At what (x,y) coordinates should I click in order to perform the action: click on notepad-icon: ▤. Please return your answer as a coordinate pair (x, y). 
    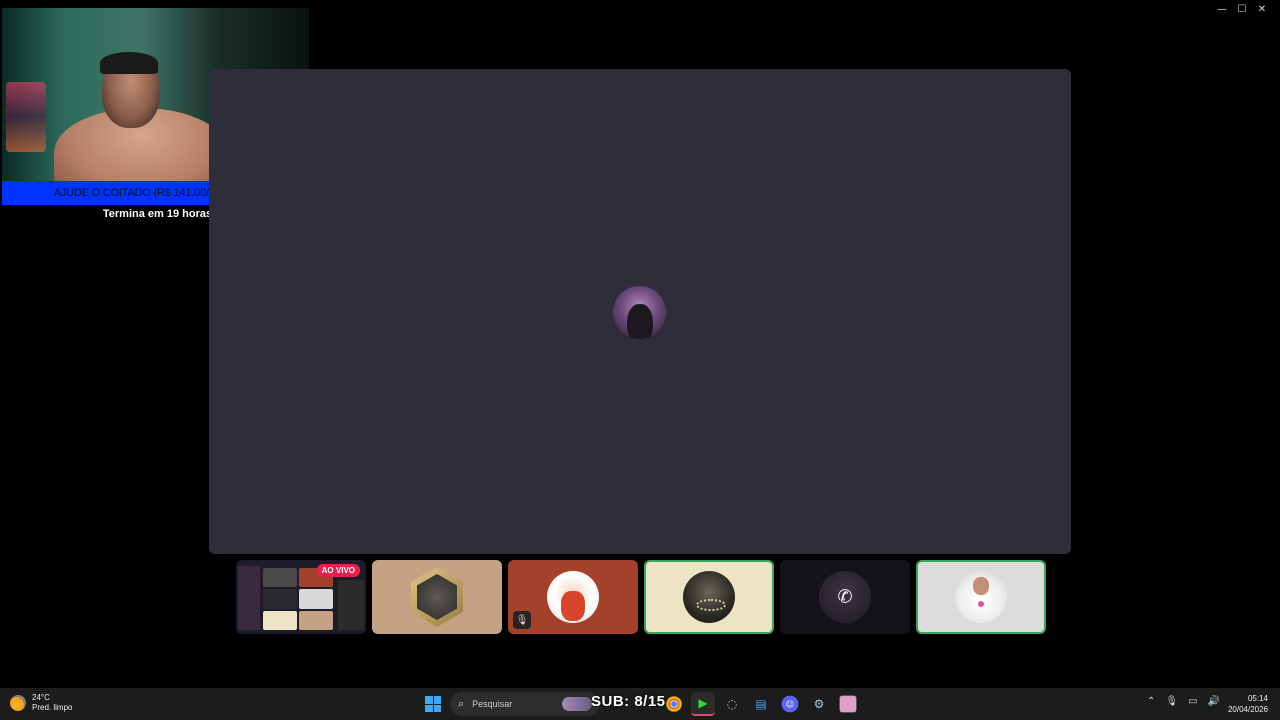
    Looking at the image, I should click on (761, 704).